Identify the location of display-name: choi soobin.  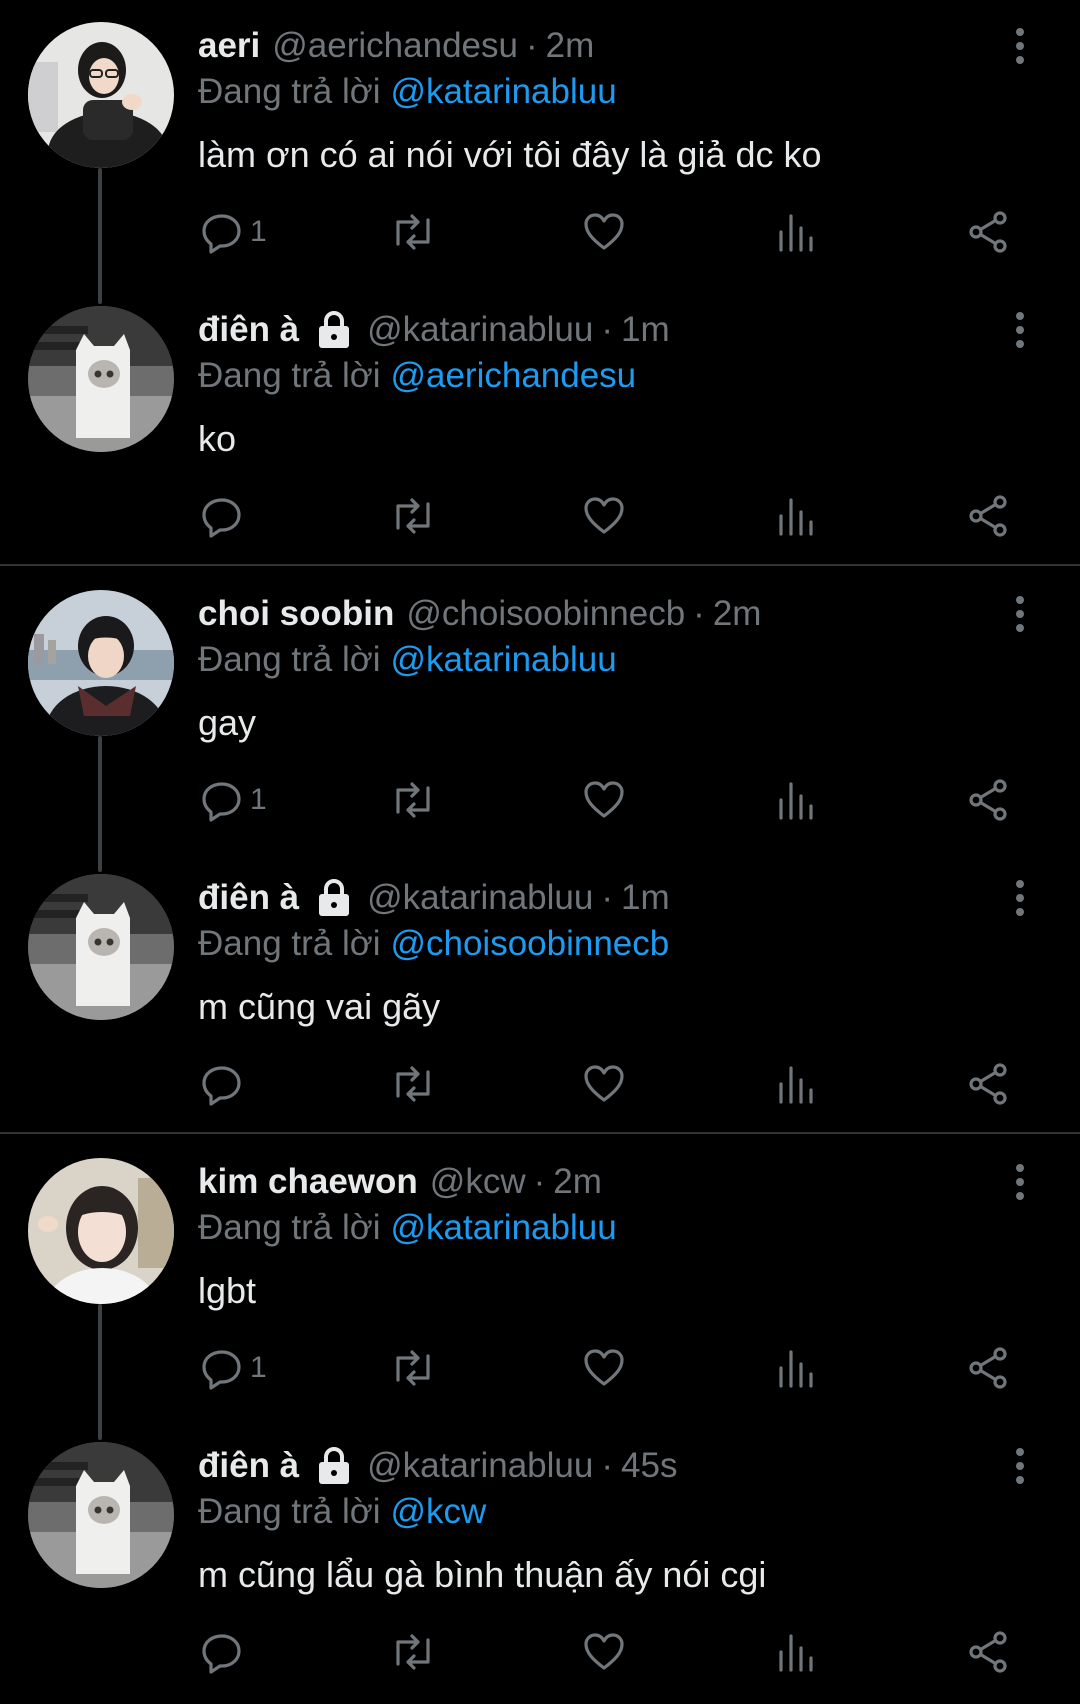
(296, 614).